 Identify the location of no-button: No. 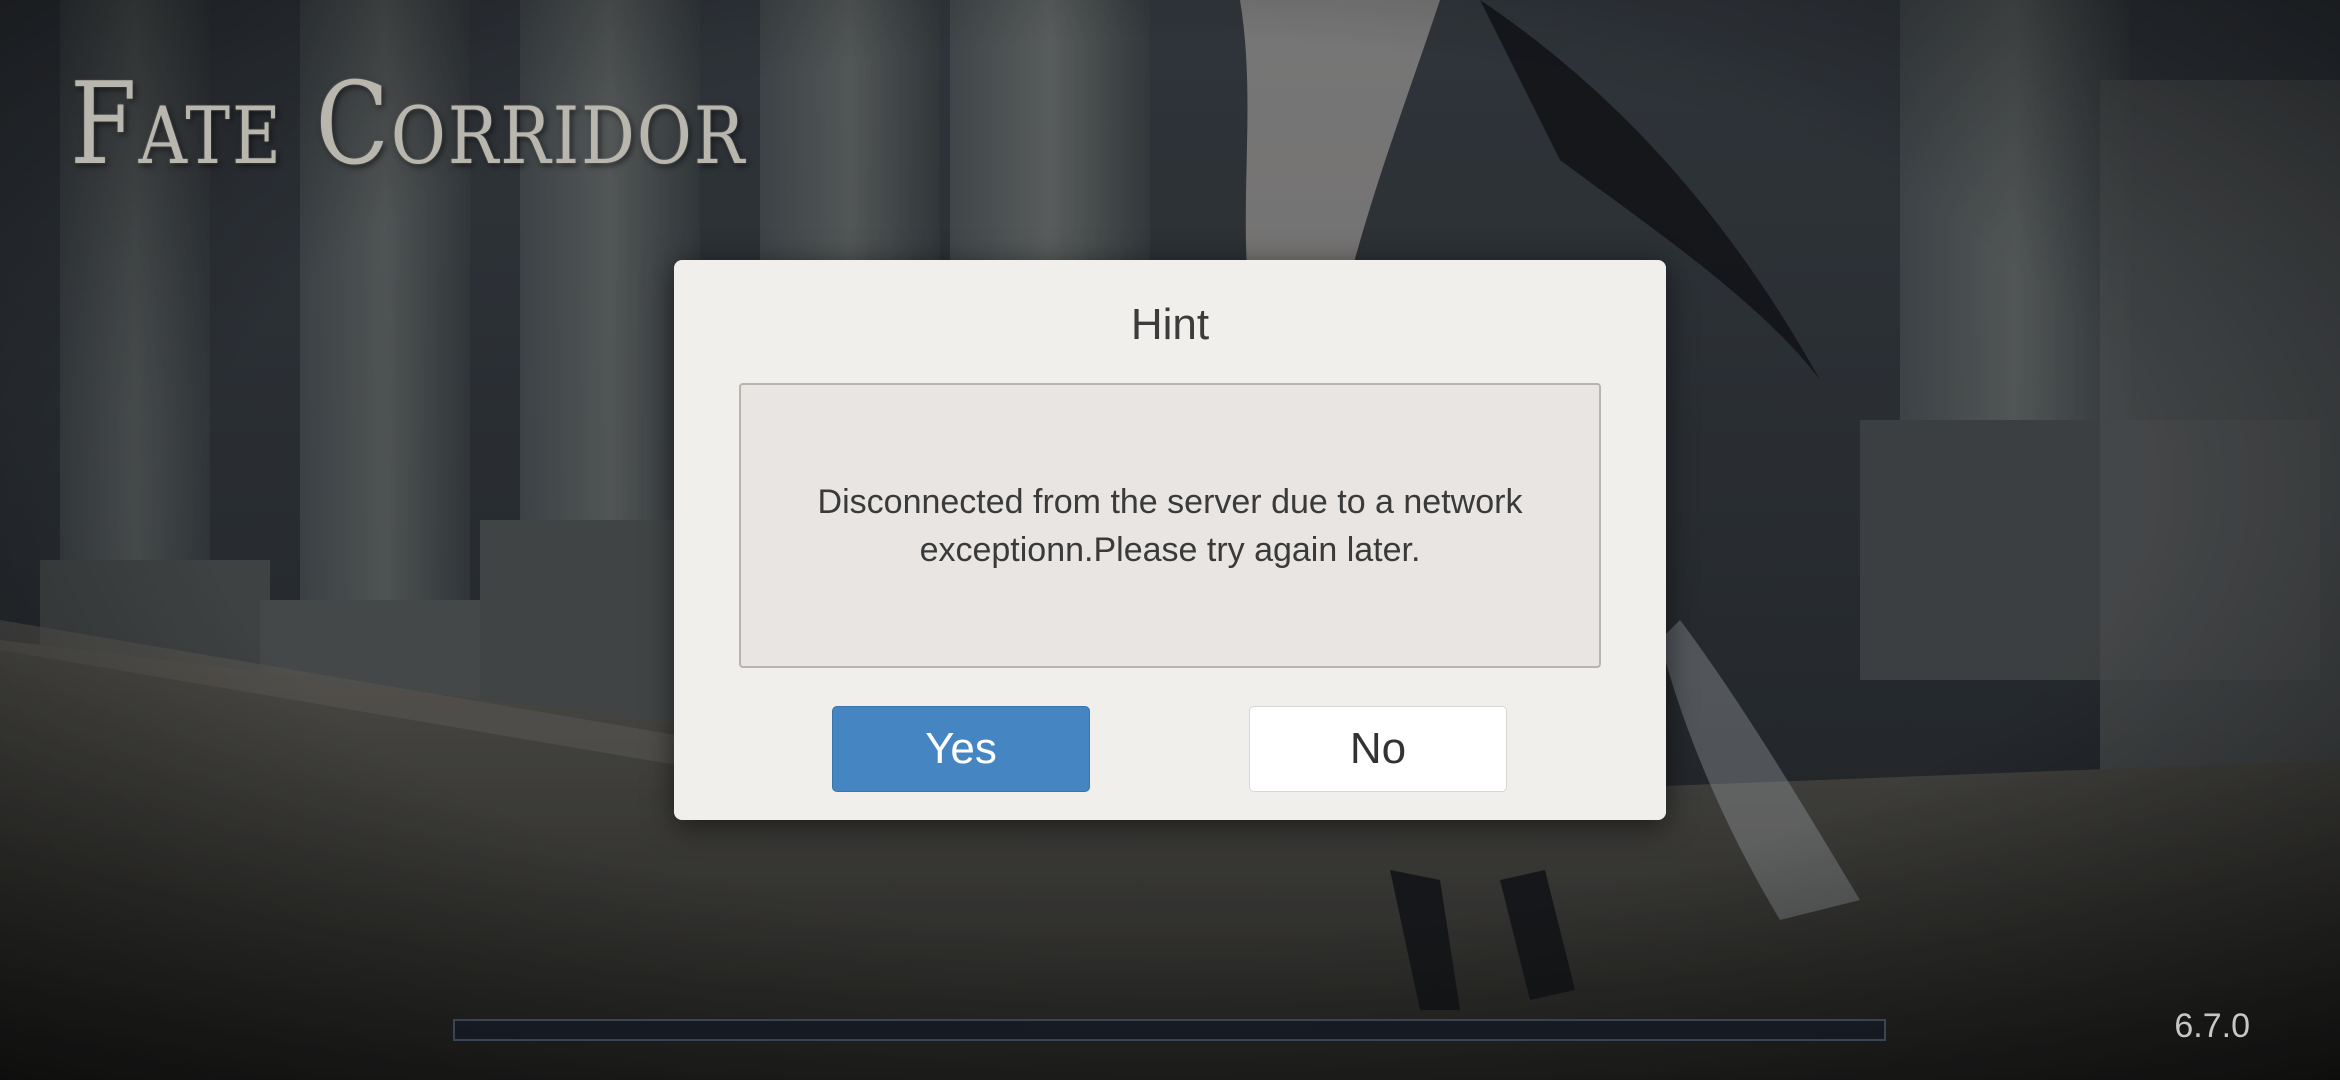
(1378, 749).